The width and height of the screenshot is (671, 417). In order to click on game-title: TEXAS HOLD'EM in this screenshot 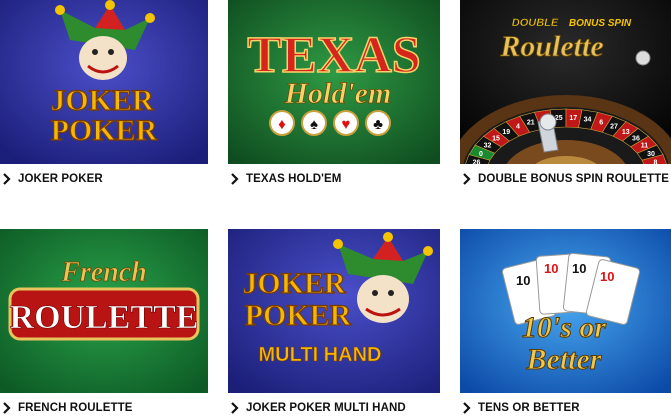, I will do `click(294, 179)`.